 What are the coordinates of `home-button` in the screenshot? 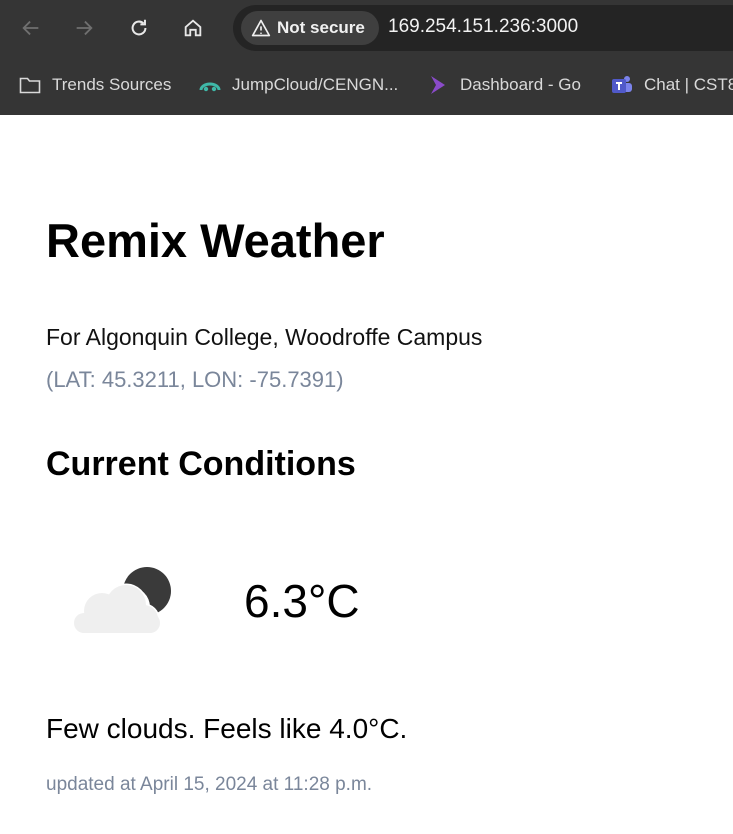 It's located at (193, 28).